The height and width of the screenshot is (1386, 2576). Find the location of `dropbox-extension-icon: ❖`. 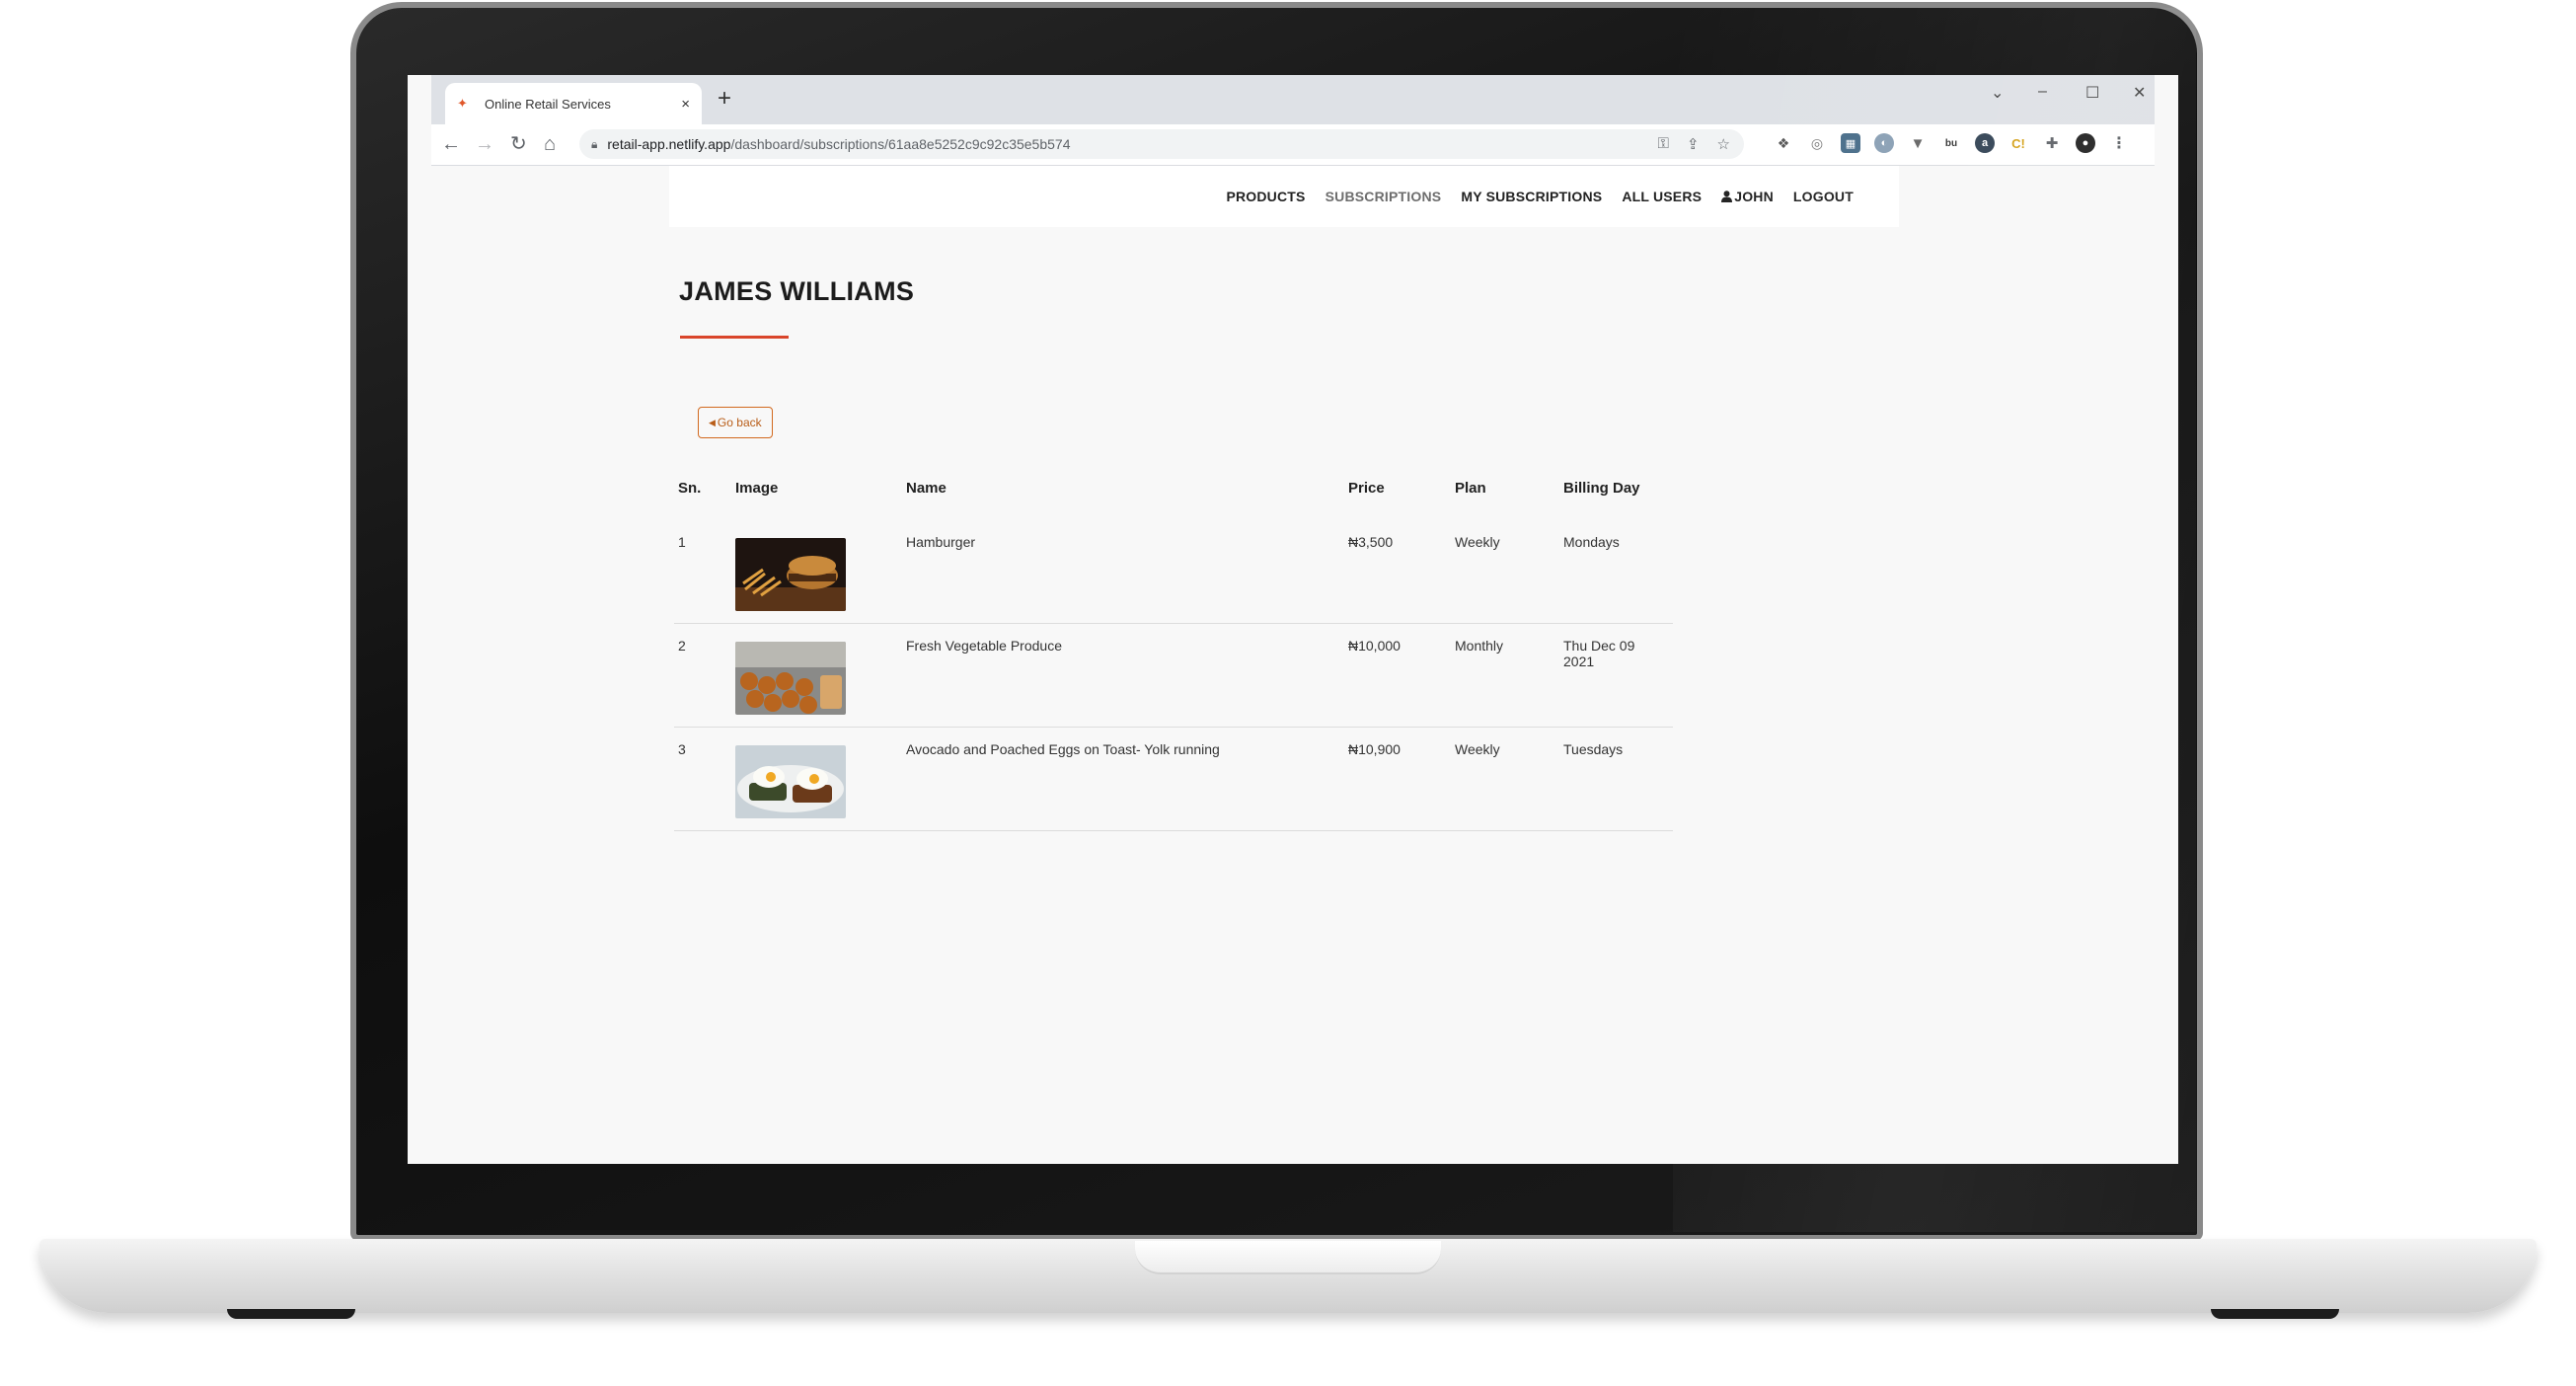

dropbox-extension-icon: ❖ is located at coordinates (1784, 143).